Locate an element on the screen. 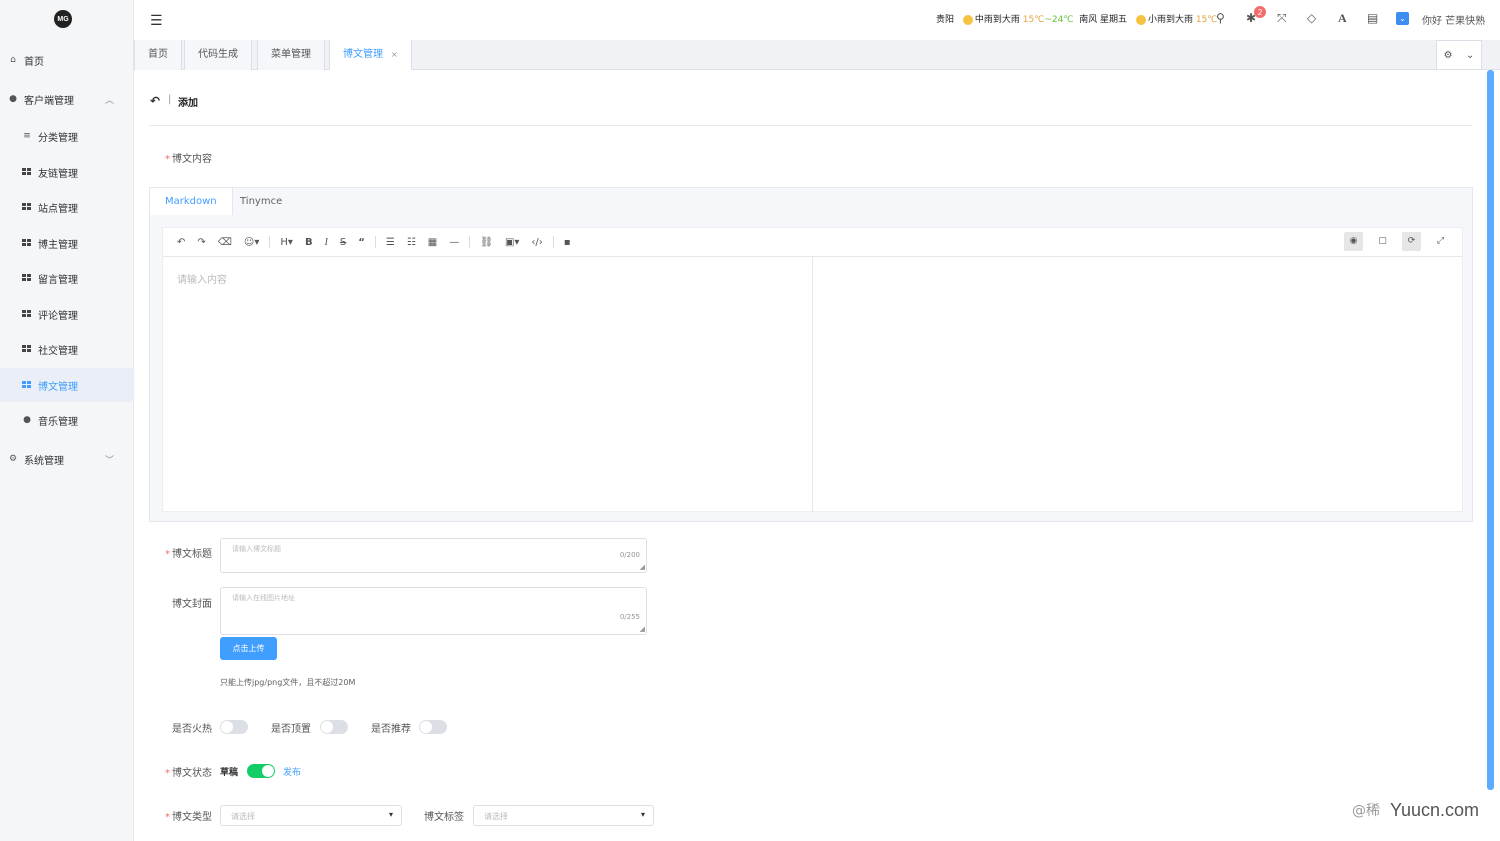 The image size is (1500, 841). fullscreen-icon: ⤢ is located at coordinates (1440, 241).